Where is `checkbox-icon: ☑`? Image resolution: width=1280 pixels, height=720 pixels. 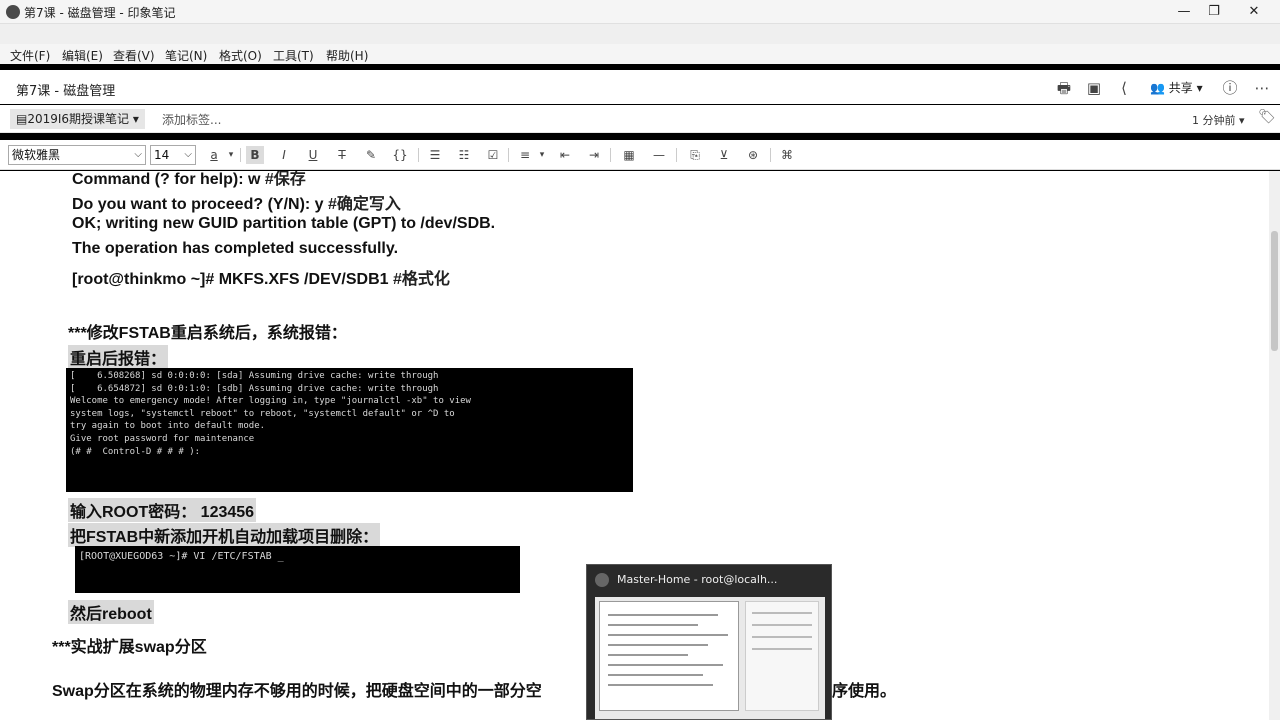
checkbox-icon: ☑ is located at coordinates (493, 155).